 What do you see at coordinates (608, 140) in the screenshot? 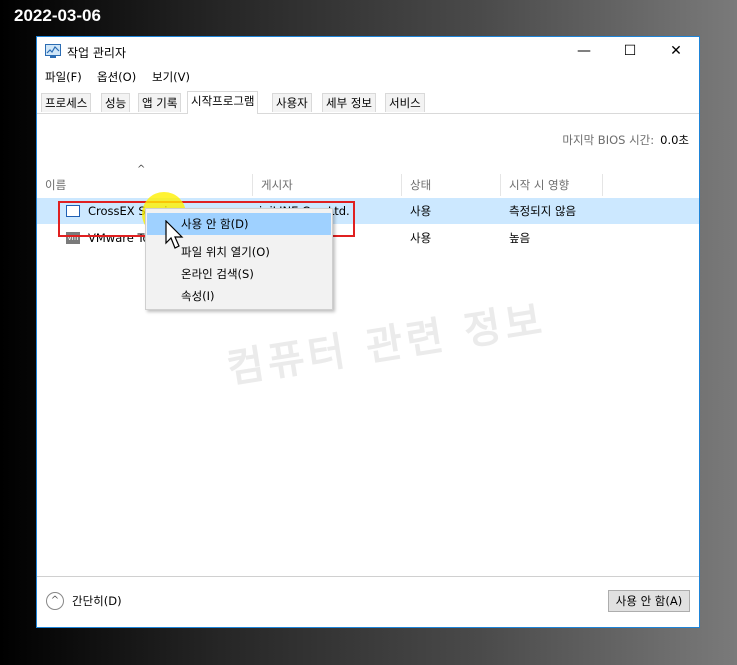
I see `bios-time-label: 마지막 BIOS 시간:` at bounding box center [608, 140].